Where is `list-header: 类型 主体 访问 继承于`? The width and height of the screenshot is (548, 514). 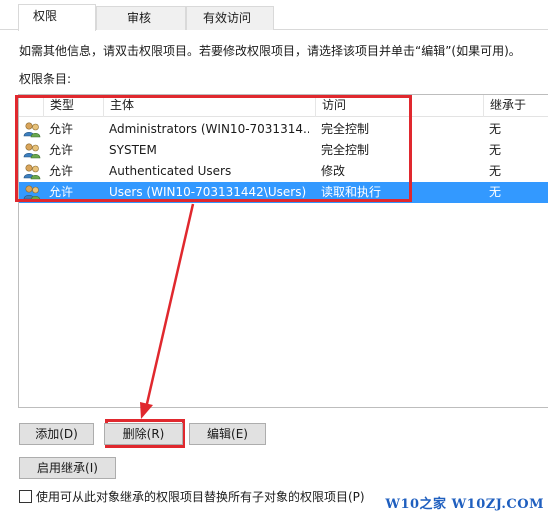 list-header: 类型 主体 访问 继承于 is located at coordinates (283, 106).